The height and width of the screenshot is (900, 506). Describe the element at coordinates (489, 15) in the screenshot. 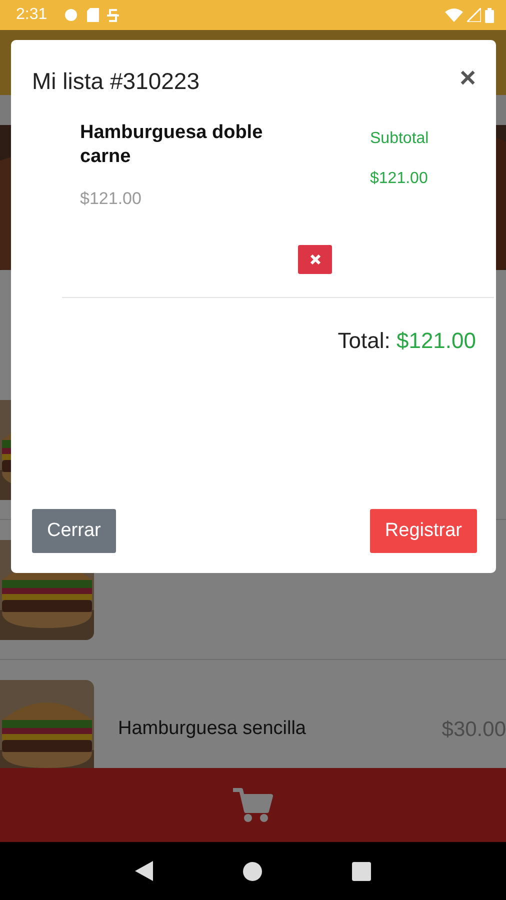

I see `battery-icon` at that location.